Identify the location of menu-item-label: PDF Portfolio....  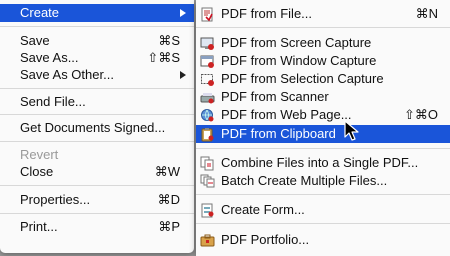
(265, 239).